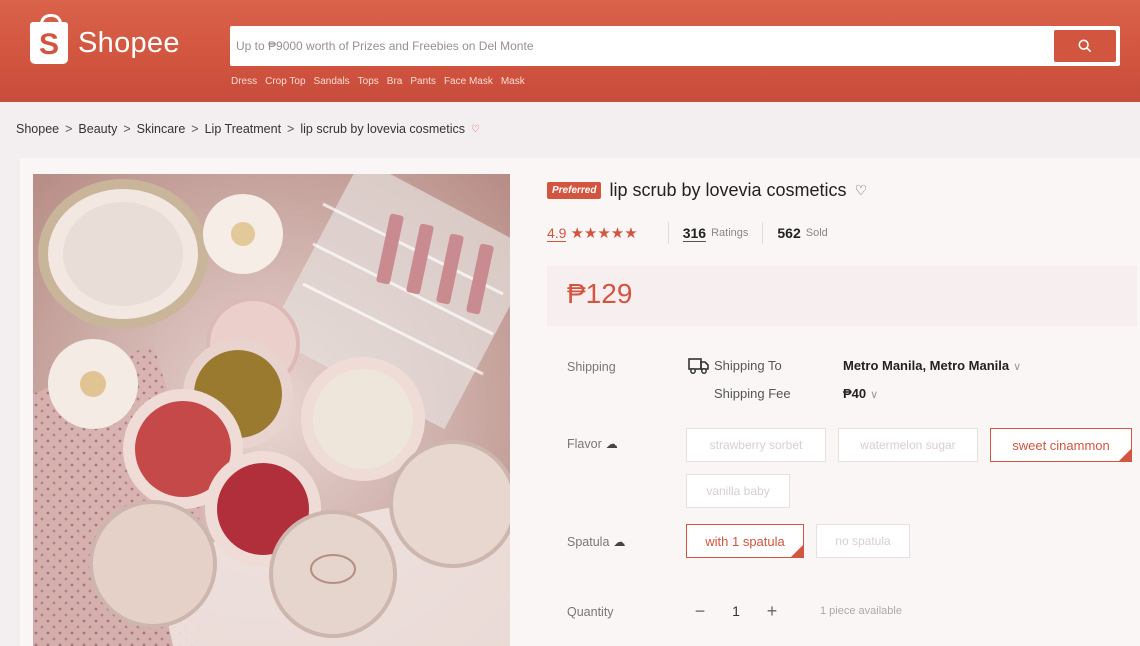 The height and width of the screenshot is (646, 1140). What do you see at coordinates (863, 541) in the screenshot?
I see `spatula-option: no spatula` at bounding box center [863, 541].